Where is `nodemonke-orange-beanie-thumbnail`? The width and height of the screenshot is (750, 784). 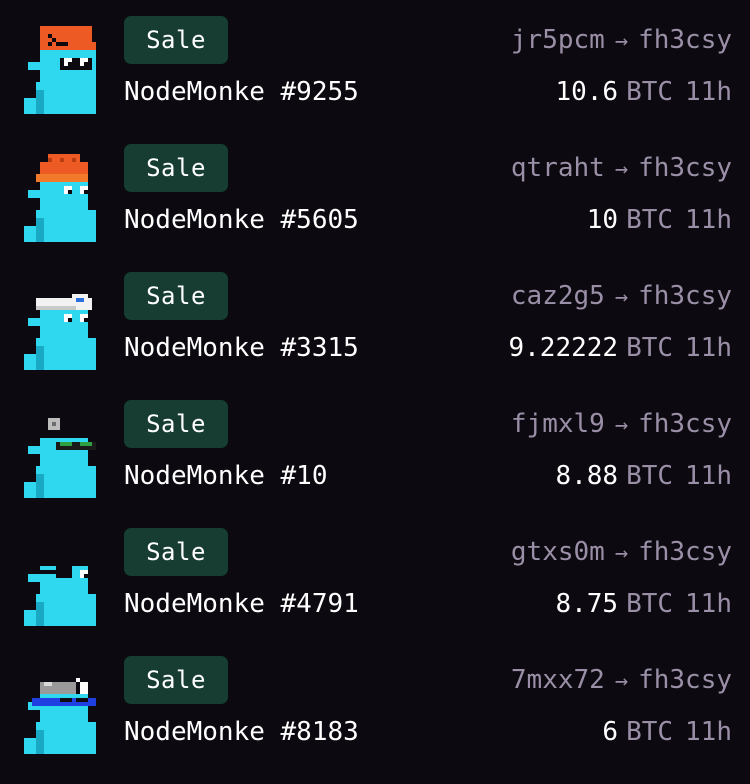
nodemonke-orange-beanie-thumbnail is located at coordinates (60, 190).